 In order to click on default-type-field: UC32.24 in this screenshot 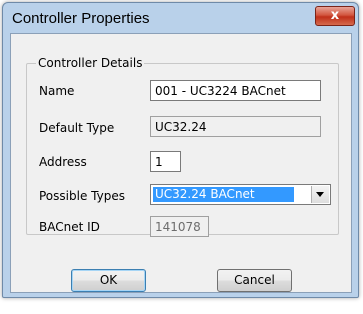, I will do `click(235, 126)`.